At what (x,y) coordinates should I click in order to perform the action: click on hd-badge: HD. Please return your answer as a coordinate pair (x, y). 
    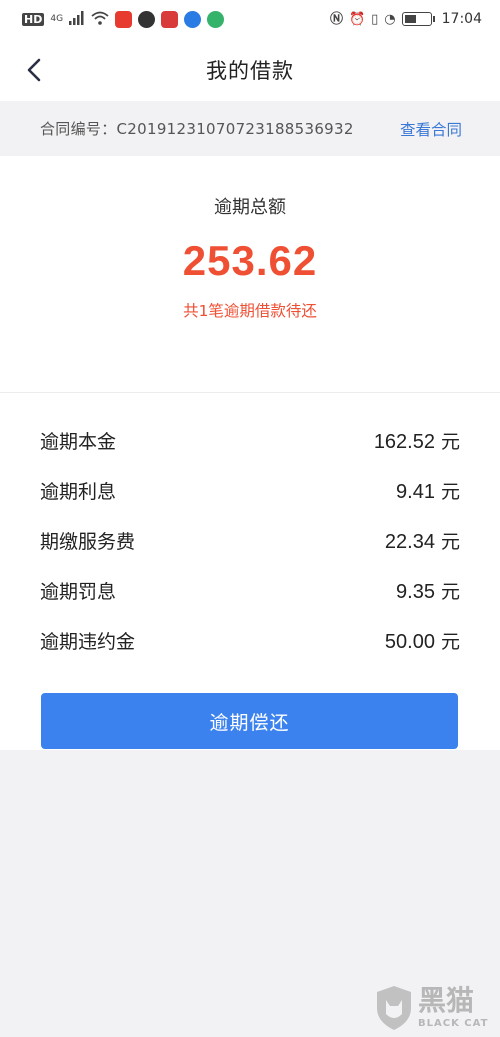
    Looking at the image, I should click on (33, 19).